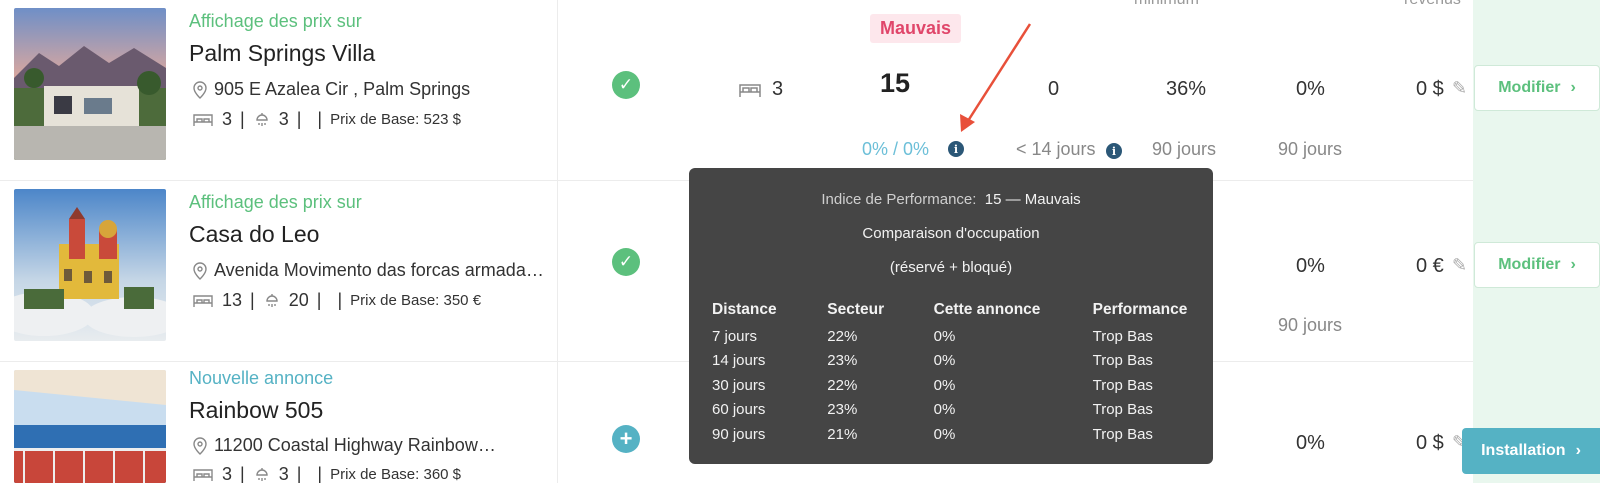 This screenshot has width=1600, height=483. What do you see at coordinates (932, 410) in the screenshot?
I see `table-row: 60 jours 23% 0% Trop Bas` at bounding box center [932, 410].